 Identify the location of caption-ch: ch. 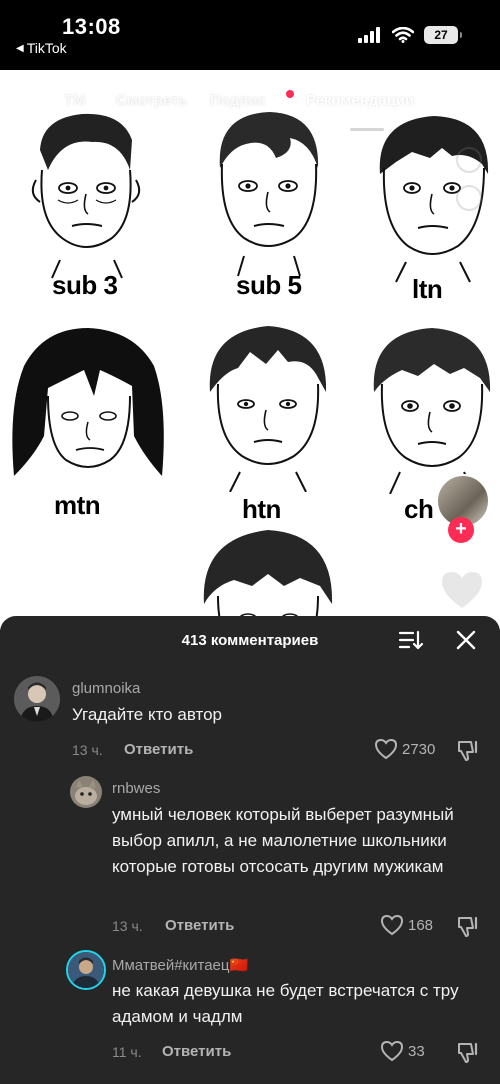
(419, 509).